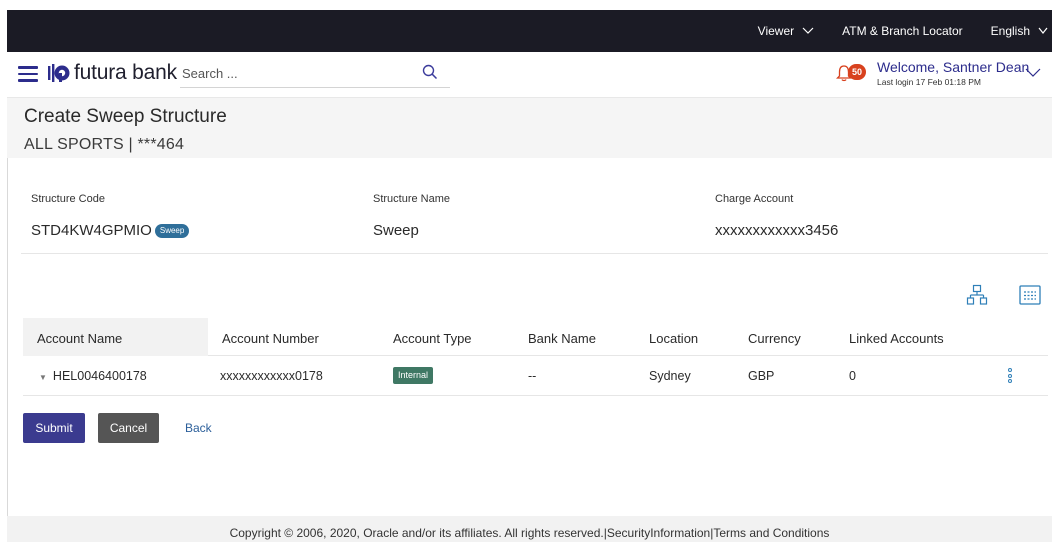 This screenshot has width=1052, height=542. What do you see at coordinates (79, 338) in the screenshot?
I see `col-account-name: Account Name` at bounding box center [79, 338].